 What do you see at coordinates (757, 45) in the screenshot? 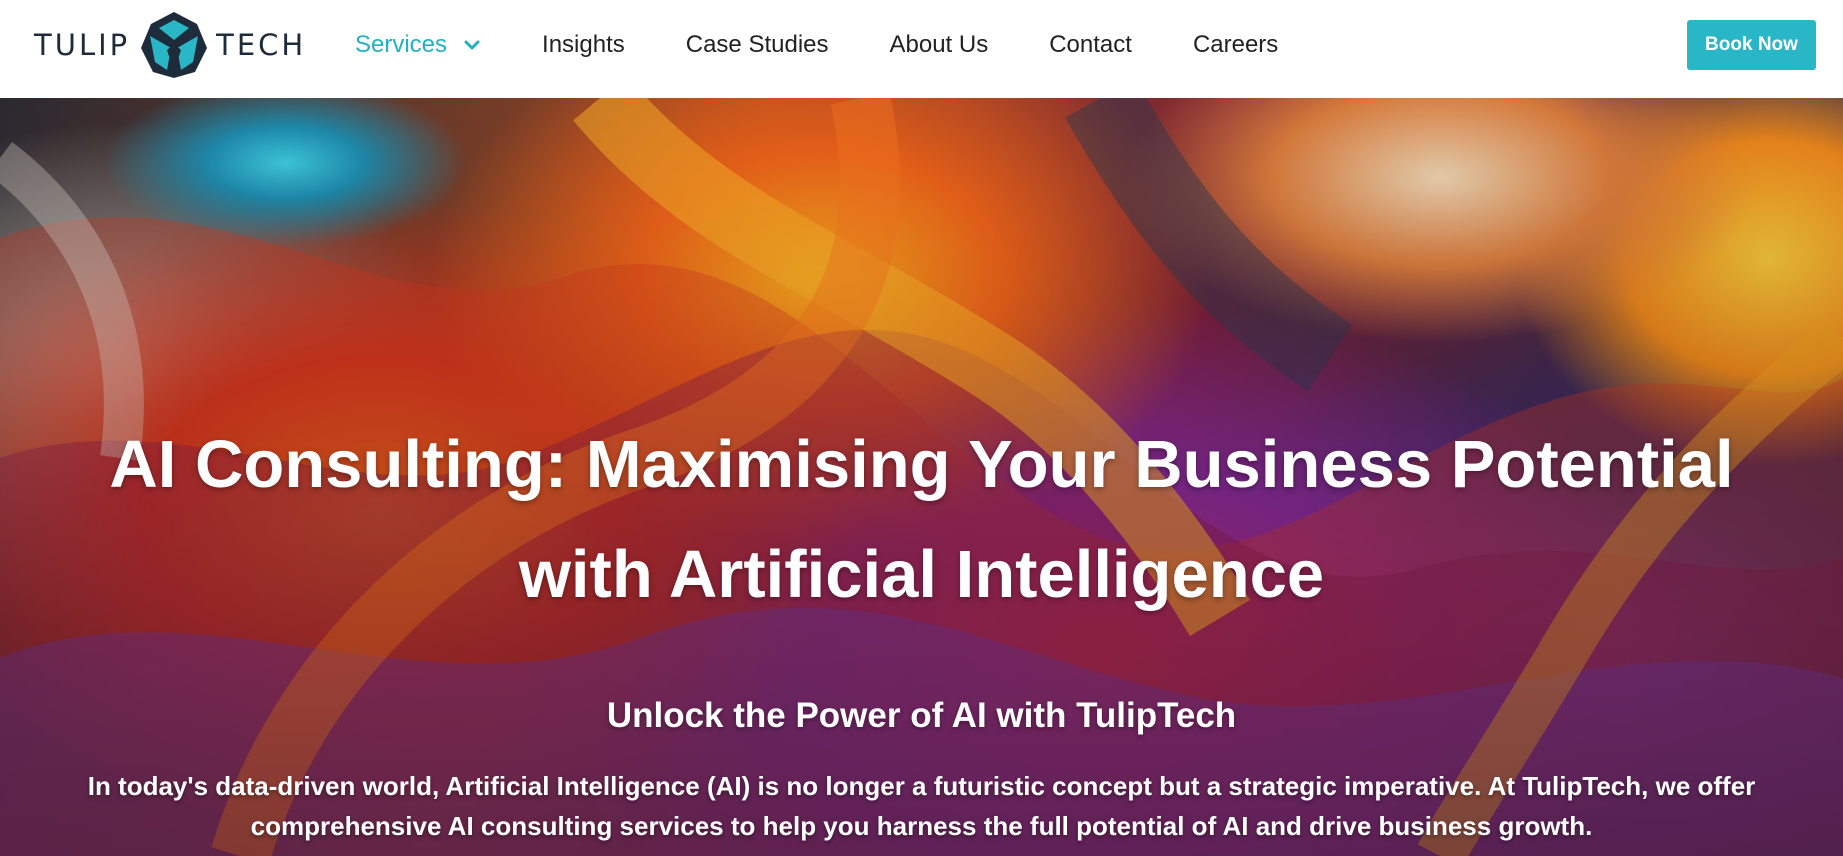
I see `nav-item-case-studies: Case Studies` at bounding box center [757, 45].